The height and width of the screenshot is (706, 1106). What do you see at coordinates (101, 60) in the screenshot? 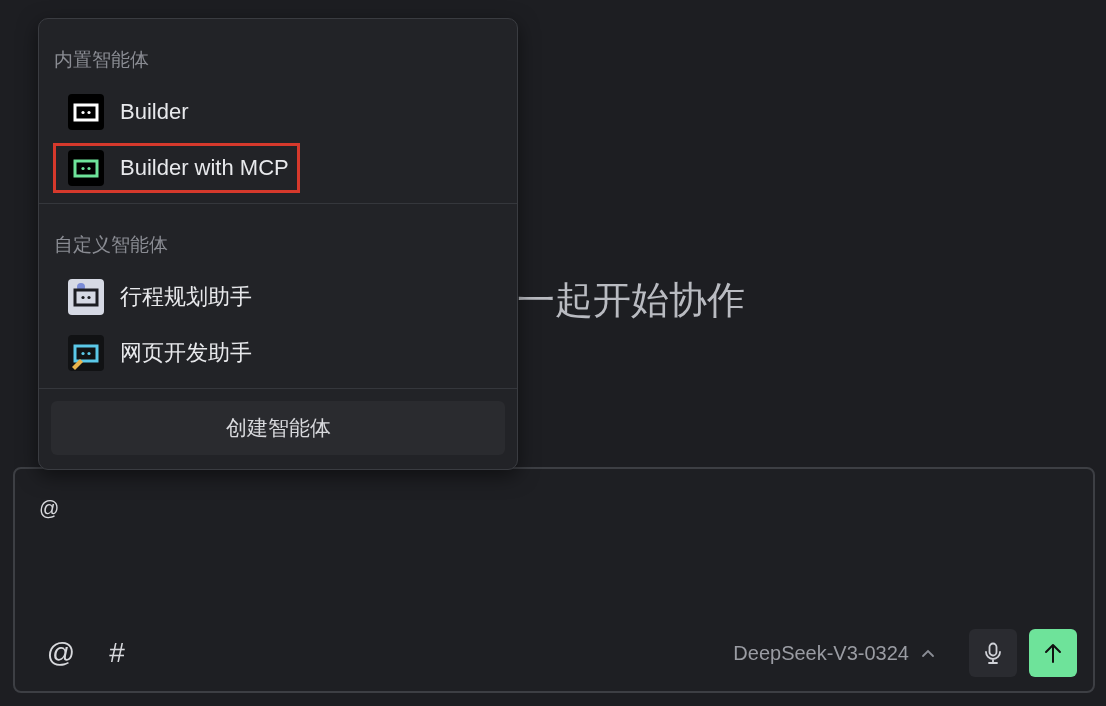
I see `section-title: 内置智能体` at bounding box center [101, 60].